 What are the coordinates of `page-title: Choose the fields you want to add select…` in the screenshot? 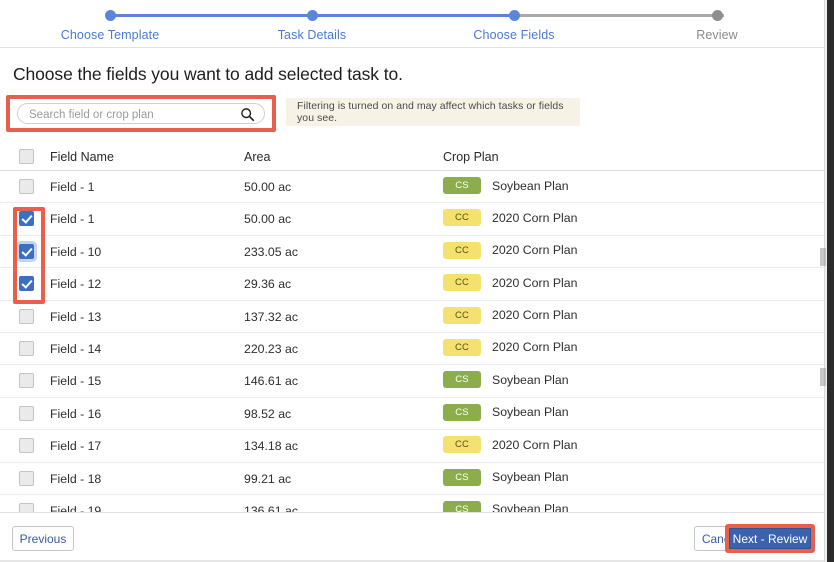 It's located at (208, 74).